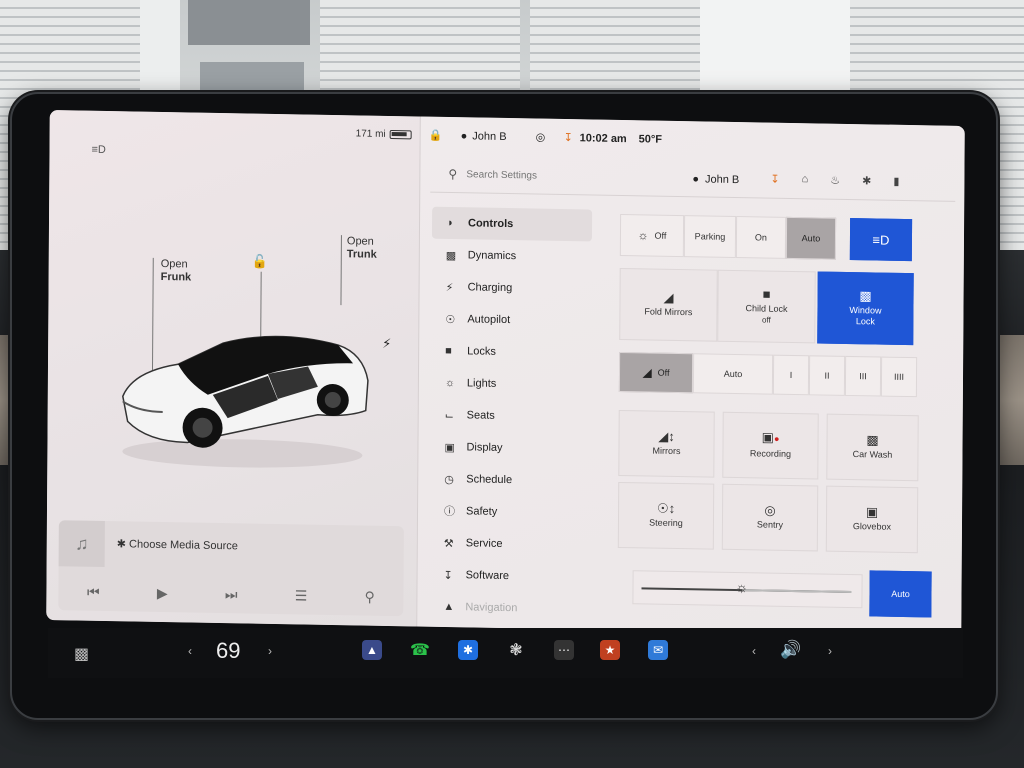 The height and width of the screenshot is (768, 1024). I want to click on steering-wheel-icon: ☉↕, so click(666, 508).